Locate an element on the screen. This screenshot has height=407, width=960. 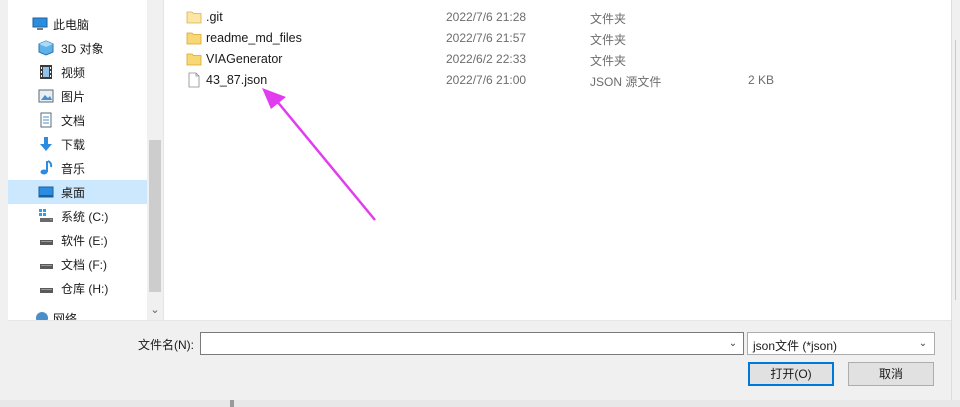
nav-item-label: 音乐 is located at coordinates (73, 169).